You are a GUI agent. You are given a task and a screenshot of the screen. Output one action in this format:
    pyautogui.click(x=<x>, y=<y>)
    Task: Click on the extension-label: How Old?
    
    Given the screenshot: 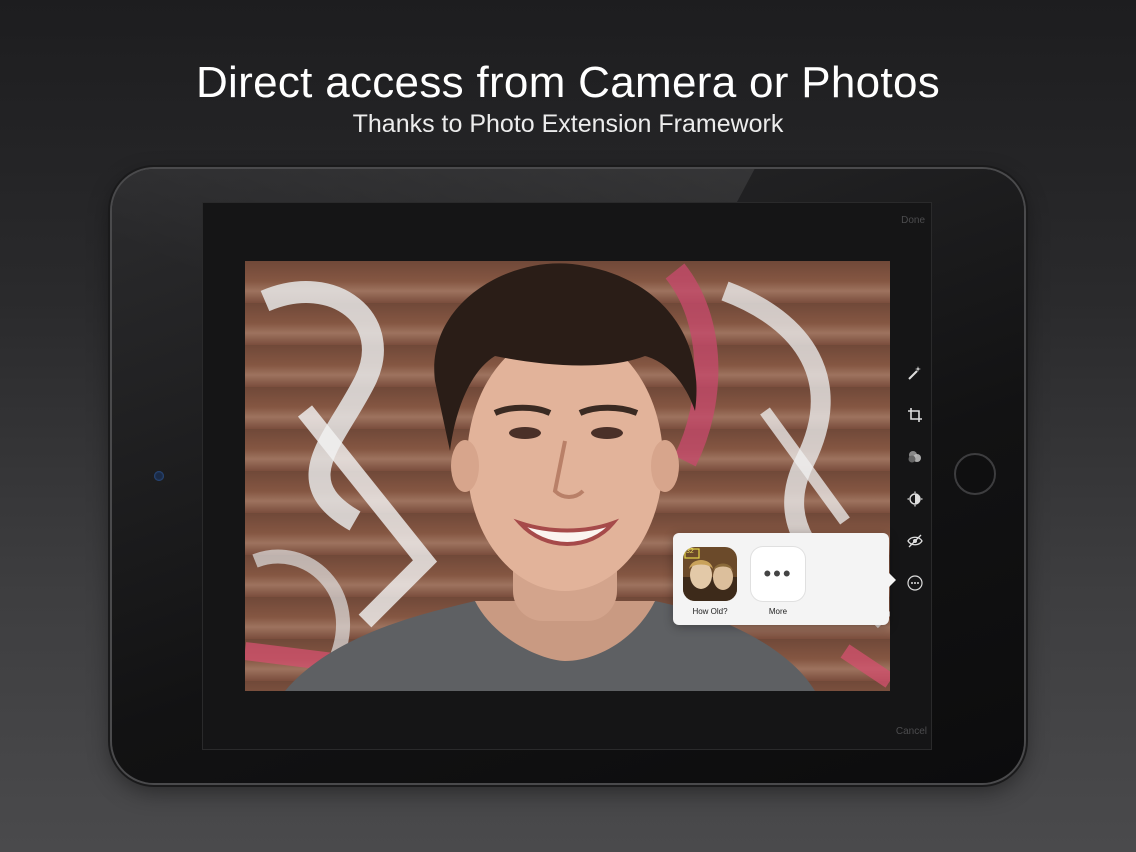 What is the action you would take?
    pyautogui.click(x=710, y=611)
    